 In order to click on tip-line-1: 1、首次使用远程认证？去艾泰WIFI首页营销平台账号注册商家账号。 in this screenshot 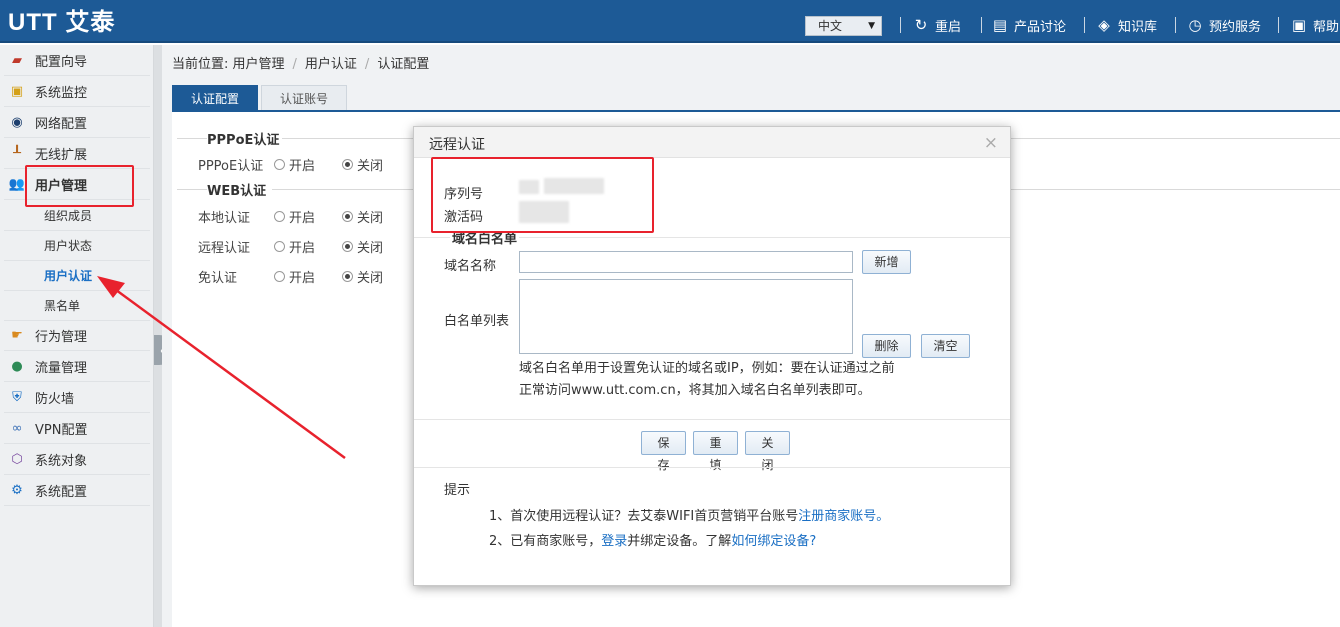, I will do `click(689, 517)`.